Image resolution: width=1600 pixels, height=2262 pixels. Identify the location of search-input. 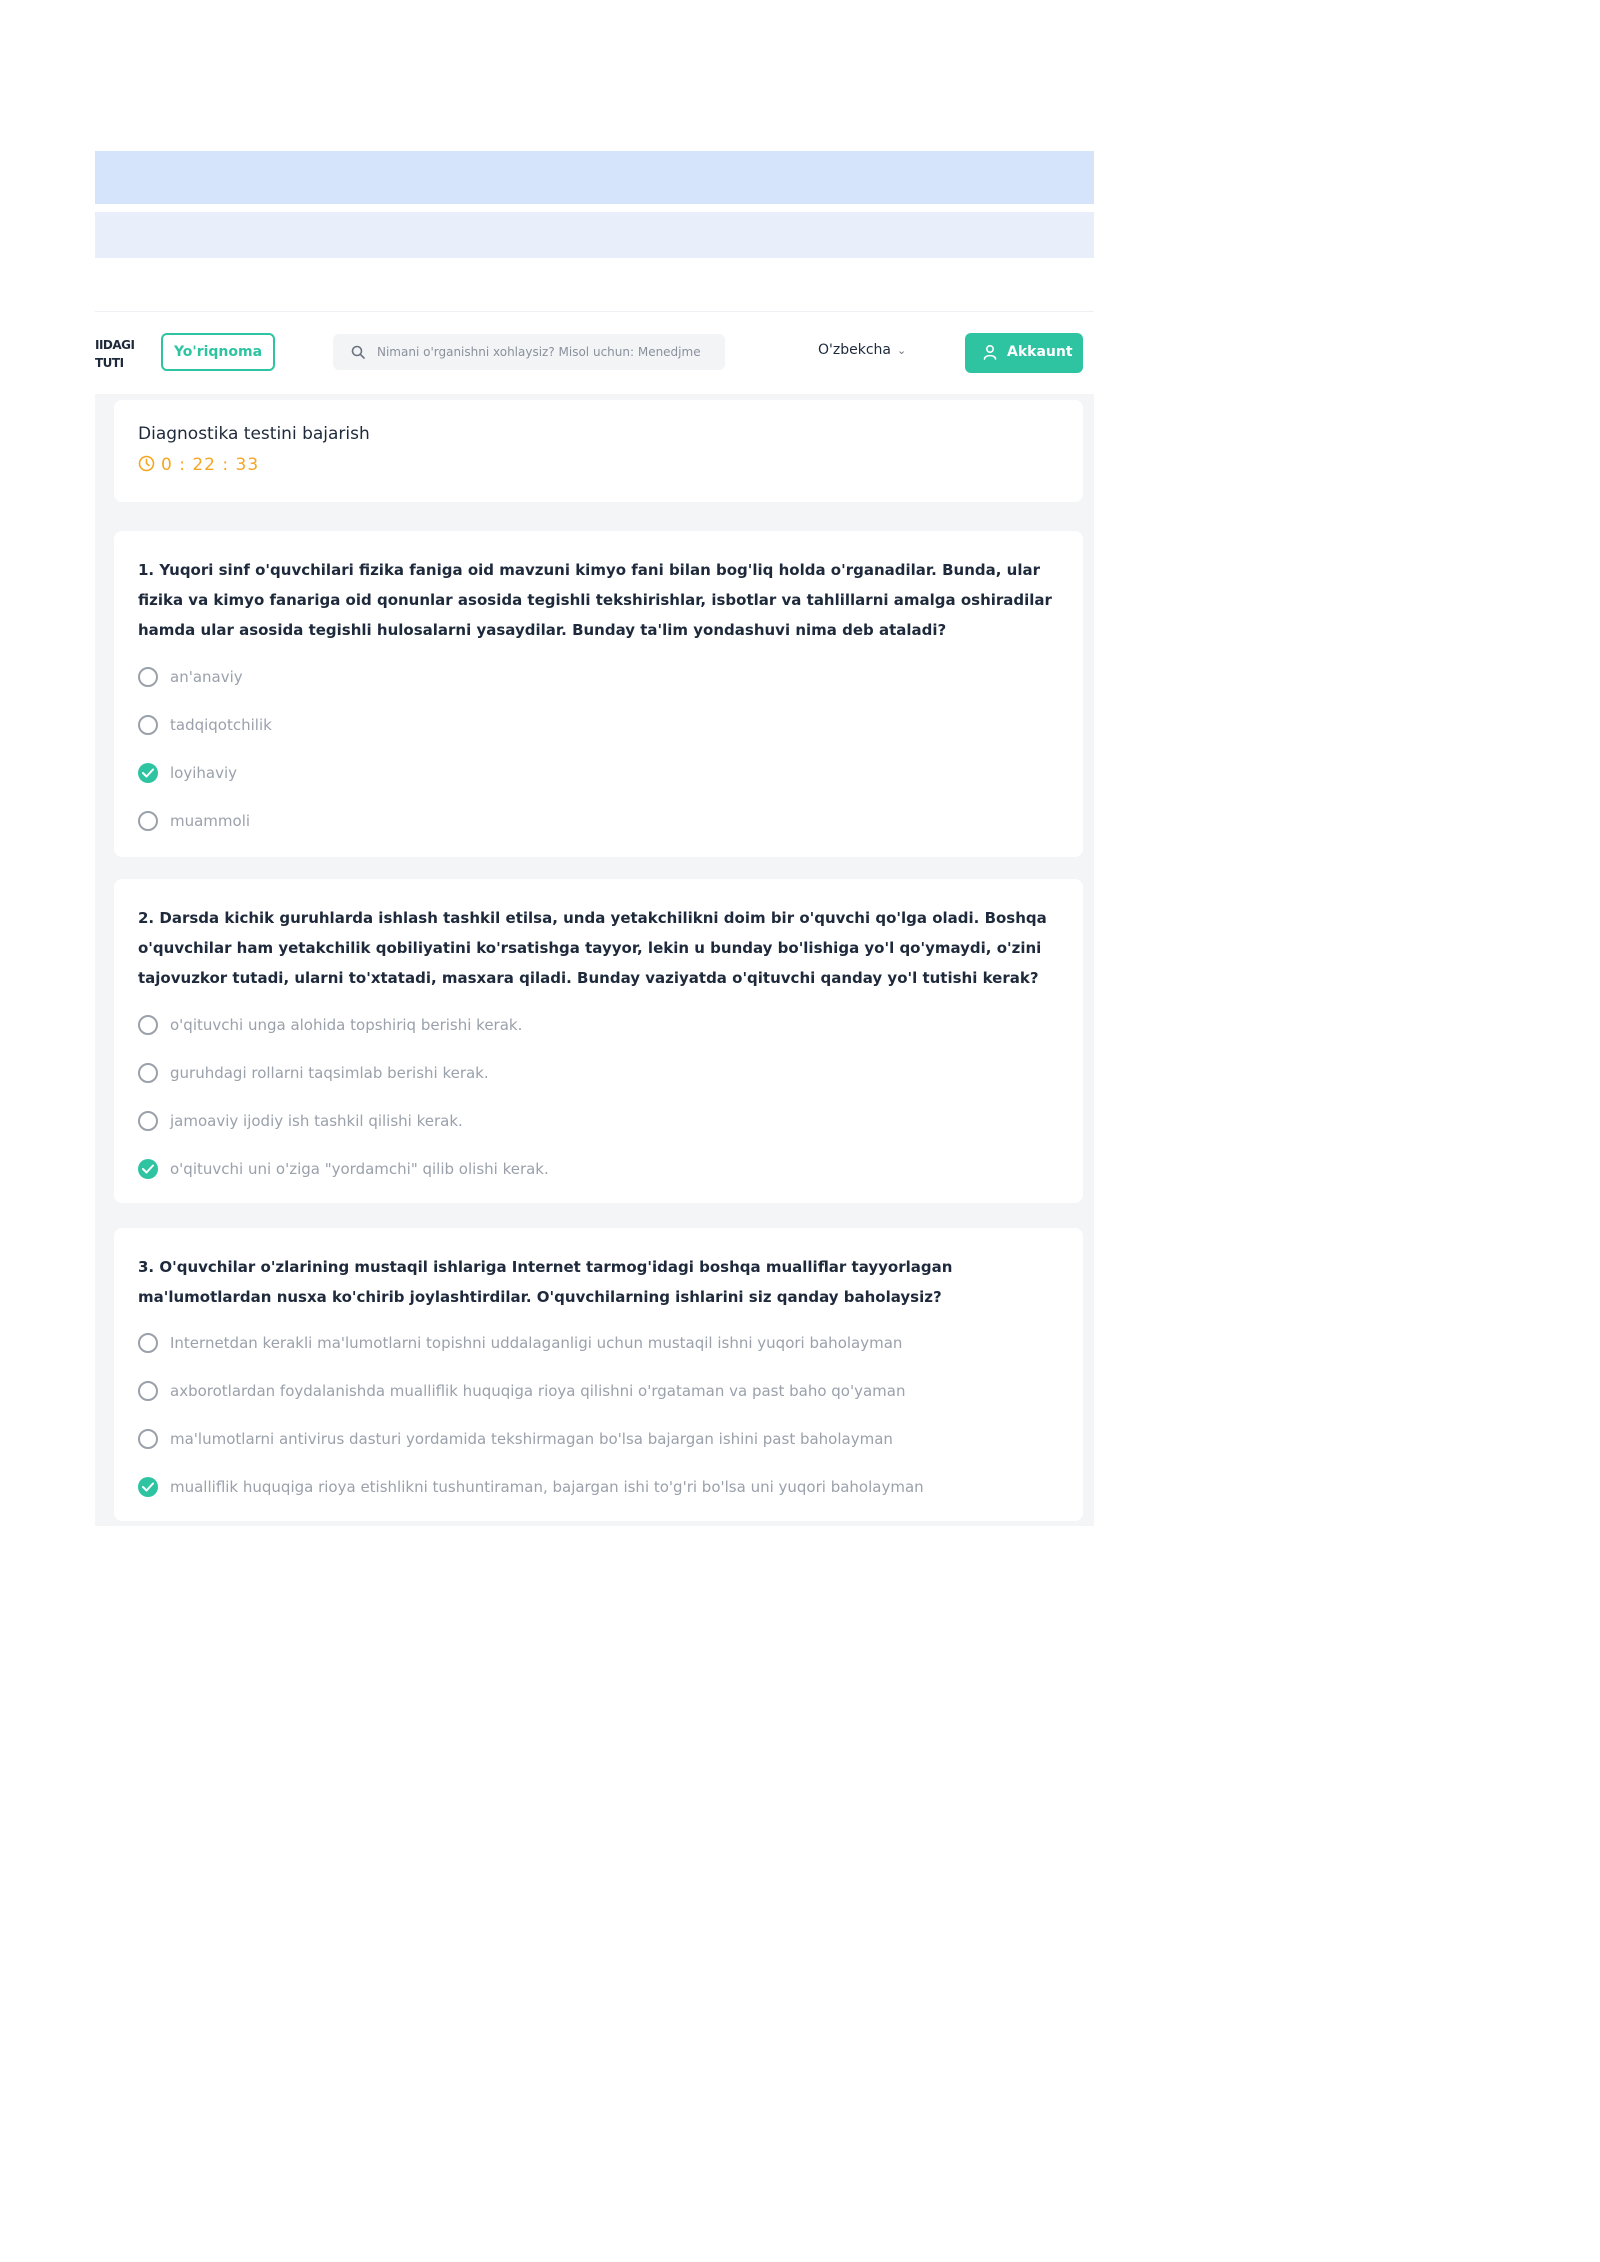
(547, 352).